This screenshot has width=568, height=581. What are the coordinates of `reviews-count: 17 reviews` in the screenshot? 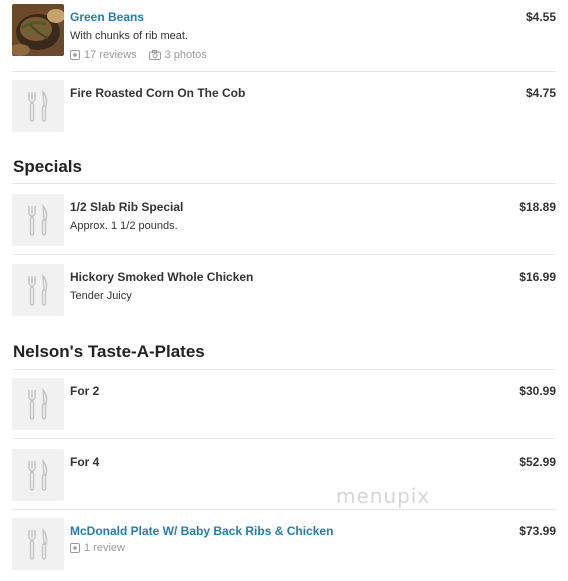 It's located at (110, 55).